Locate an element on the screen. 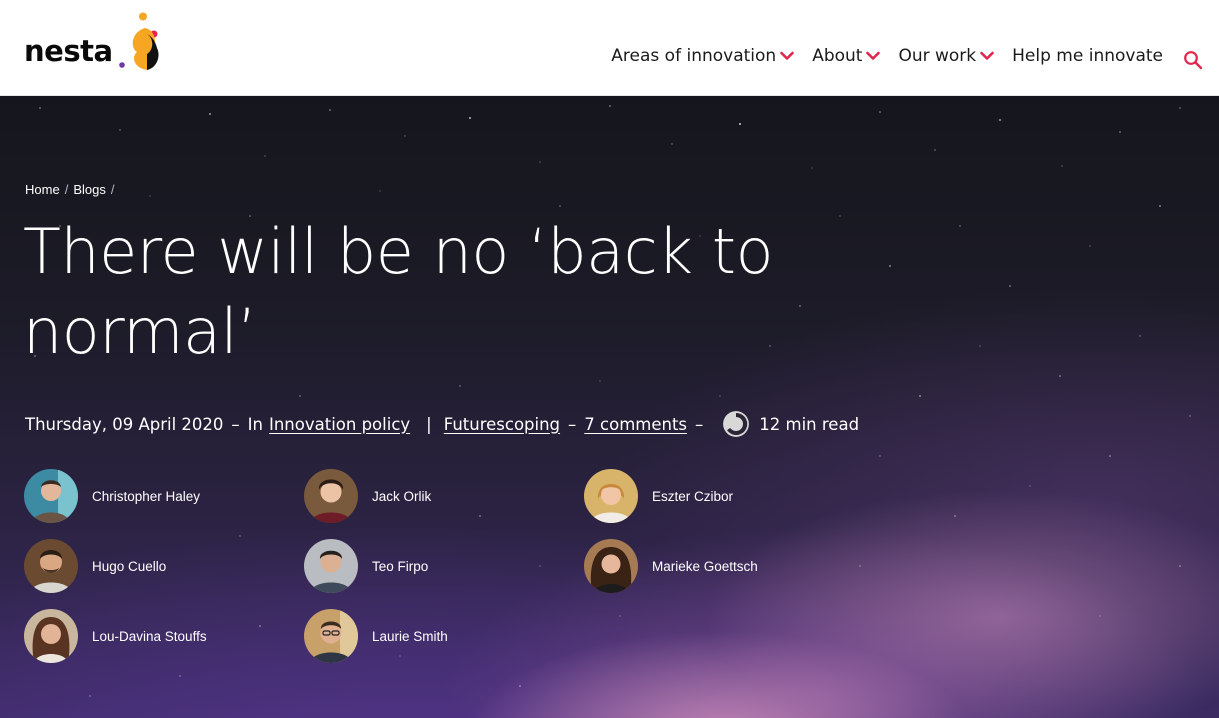 The width and height of the screenshot is (1219, 718). publish-date: Thursday, 09 April 2020 is located at coordinates (124, 424).